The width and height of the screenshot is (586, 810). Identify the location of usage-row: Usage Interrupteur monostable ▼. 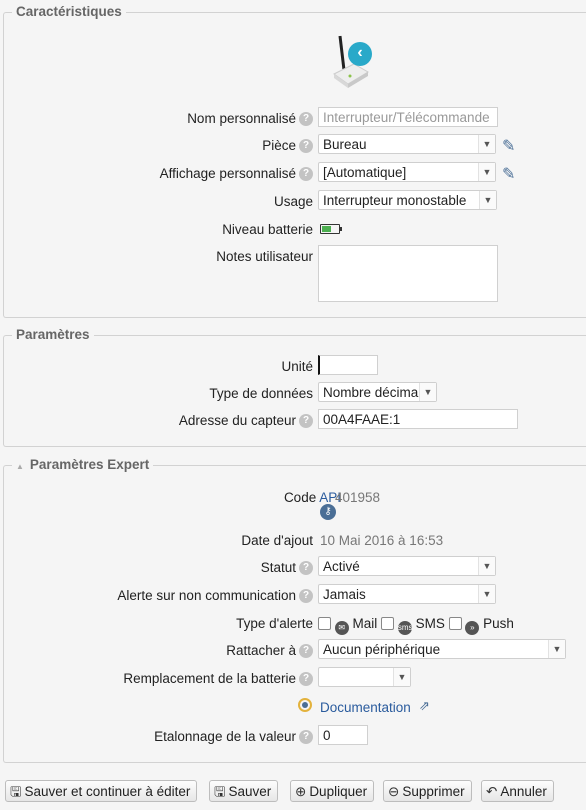
(293, 201).